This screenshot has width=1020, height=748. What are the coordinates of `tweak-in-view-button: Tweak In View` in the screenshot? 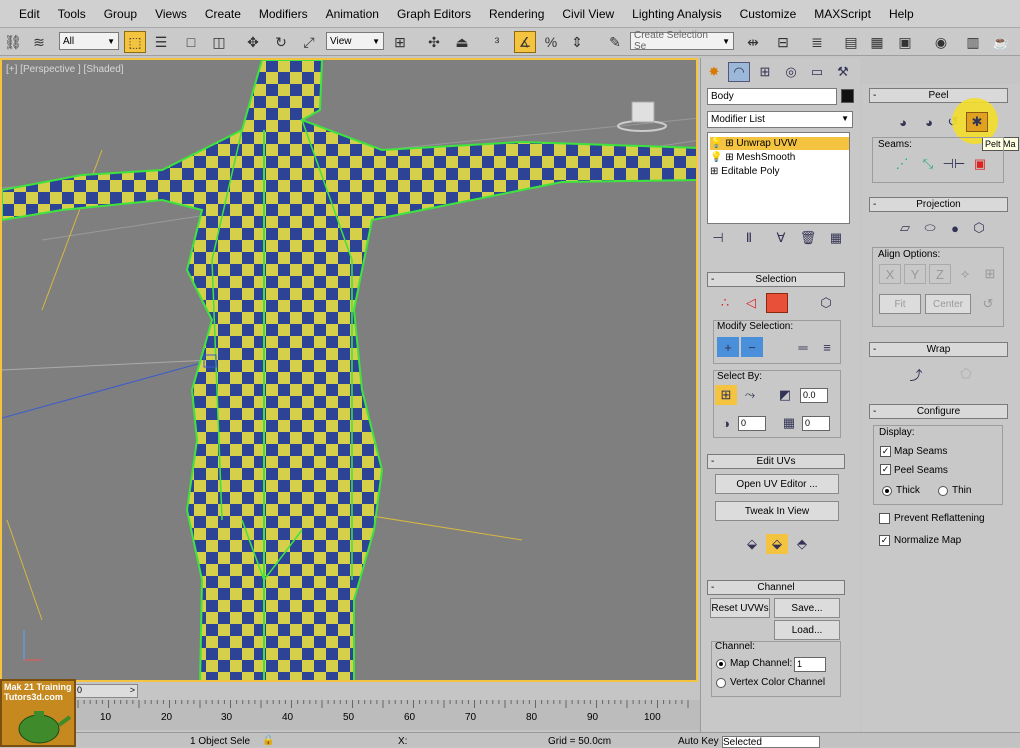 It's located at (777, 511).